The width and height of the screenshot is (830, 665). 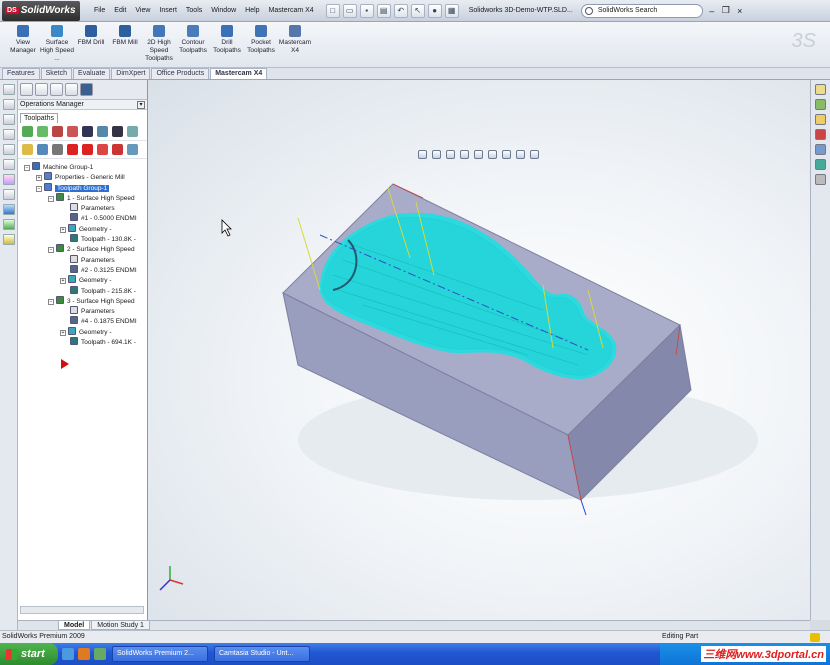 What do you see at coordinates (295, 44) in the screenshot?
I see `mastercam-x4-button: Mastercam X4` at bounding box center [295, 44].